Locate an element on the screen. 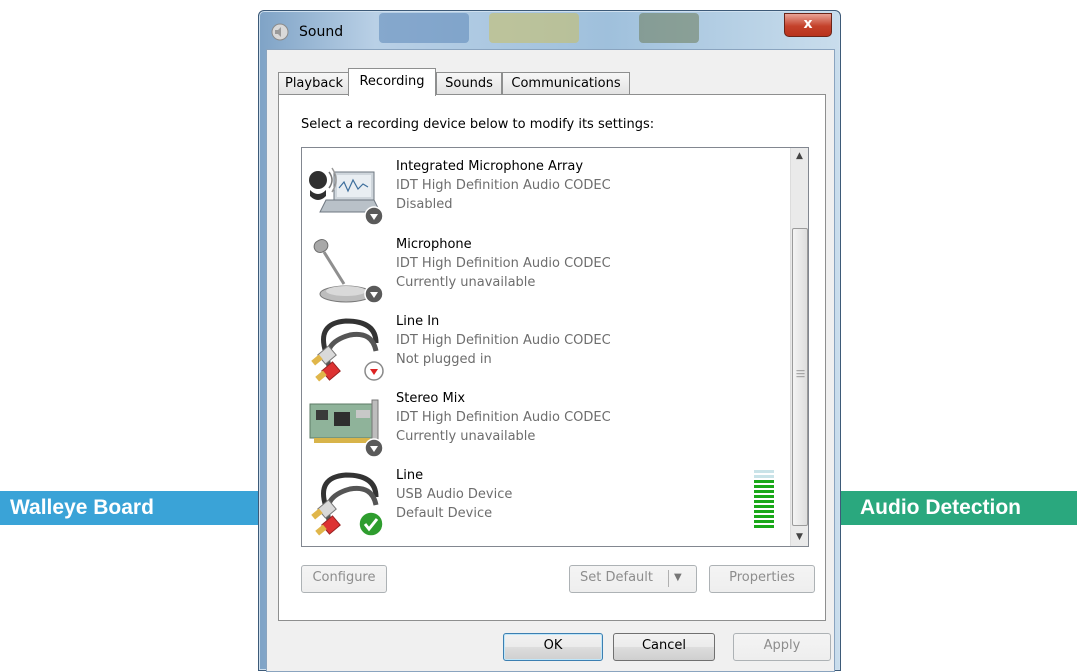 The width and height of the screenshot is (1077, 672). device-name: Line is located at coordinates (410, 475).